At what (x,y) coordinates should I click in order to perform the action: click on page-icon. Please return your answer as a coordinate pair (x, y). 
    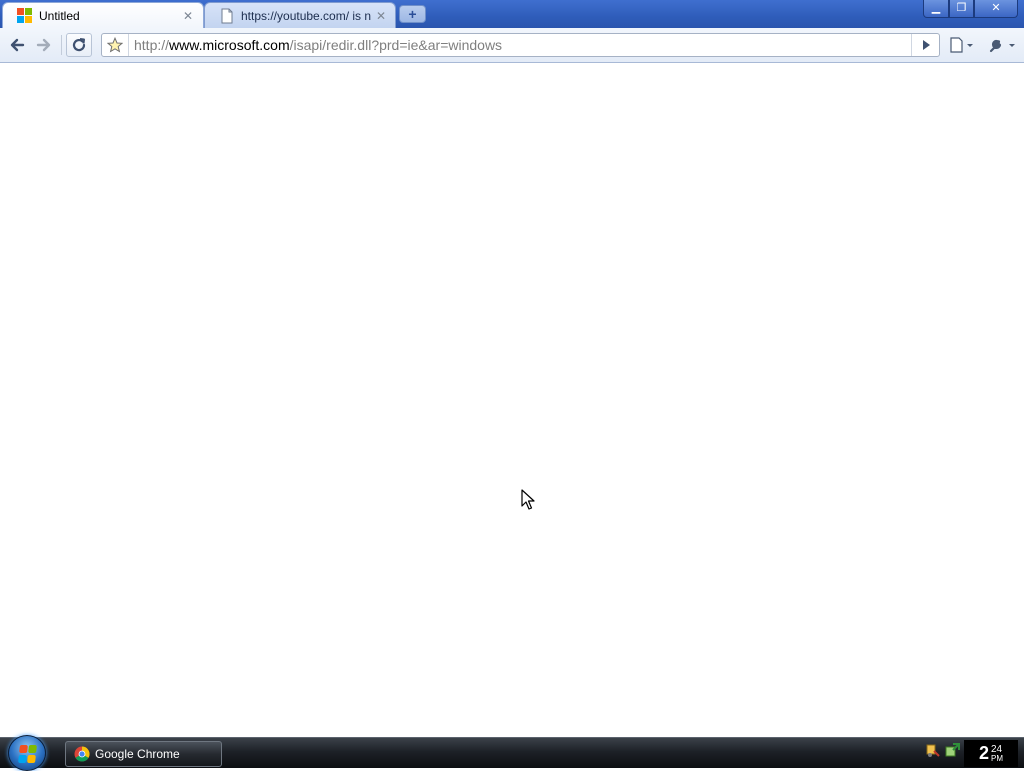
    Looking at the image, I should click on (227, 15).